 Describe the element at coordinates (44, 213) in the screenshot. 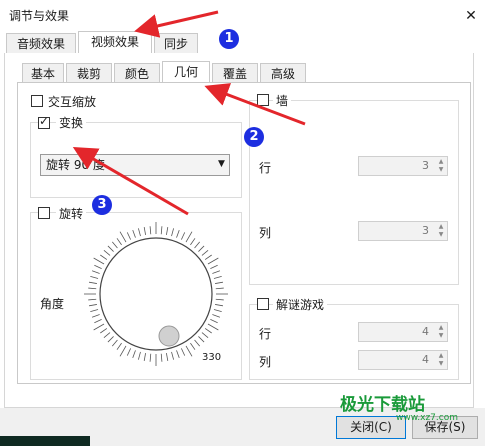

I see `rotate-checkbox` at that location.